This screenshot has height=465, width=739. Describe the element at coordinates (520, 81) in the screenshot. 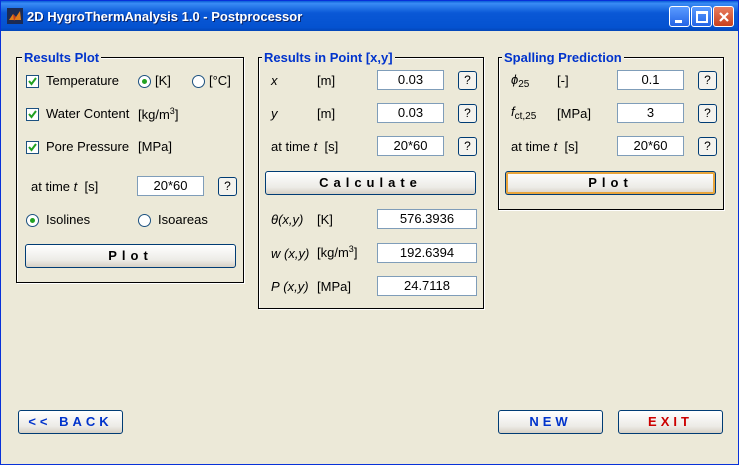

I see `phi-label: ϕ25` at that location.